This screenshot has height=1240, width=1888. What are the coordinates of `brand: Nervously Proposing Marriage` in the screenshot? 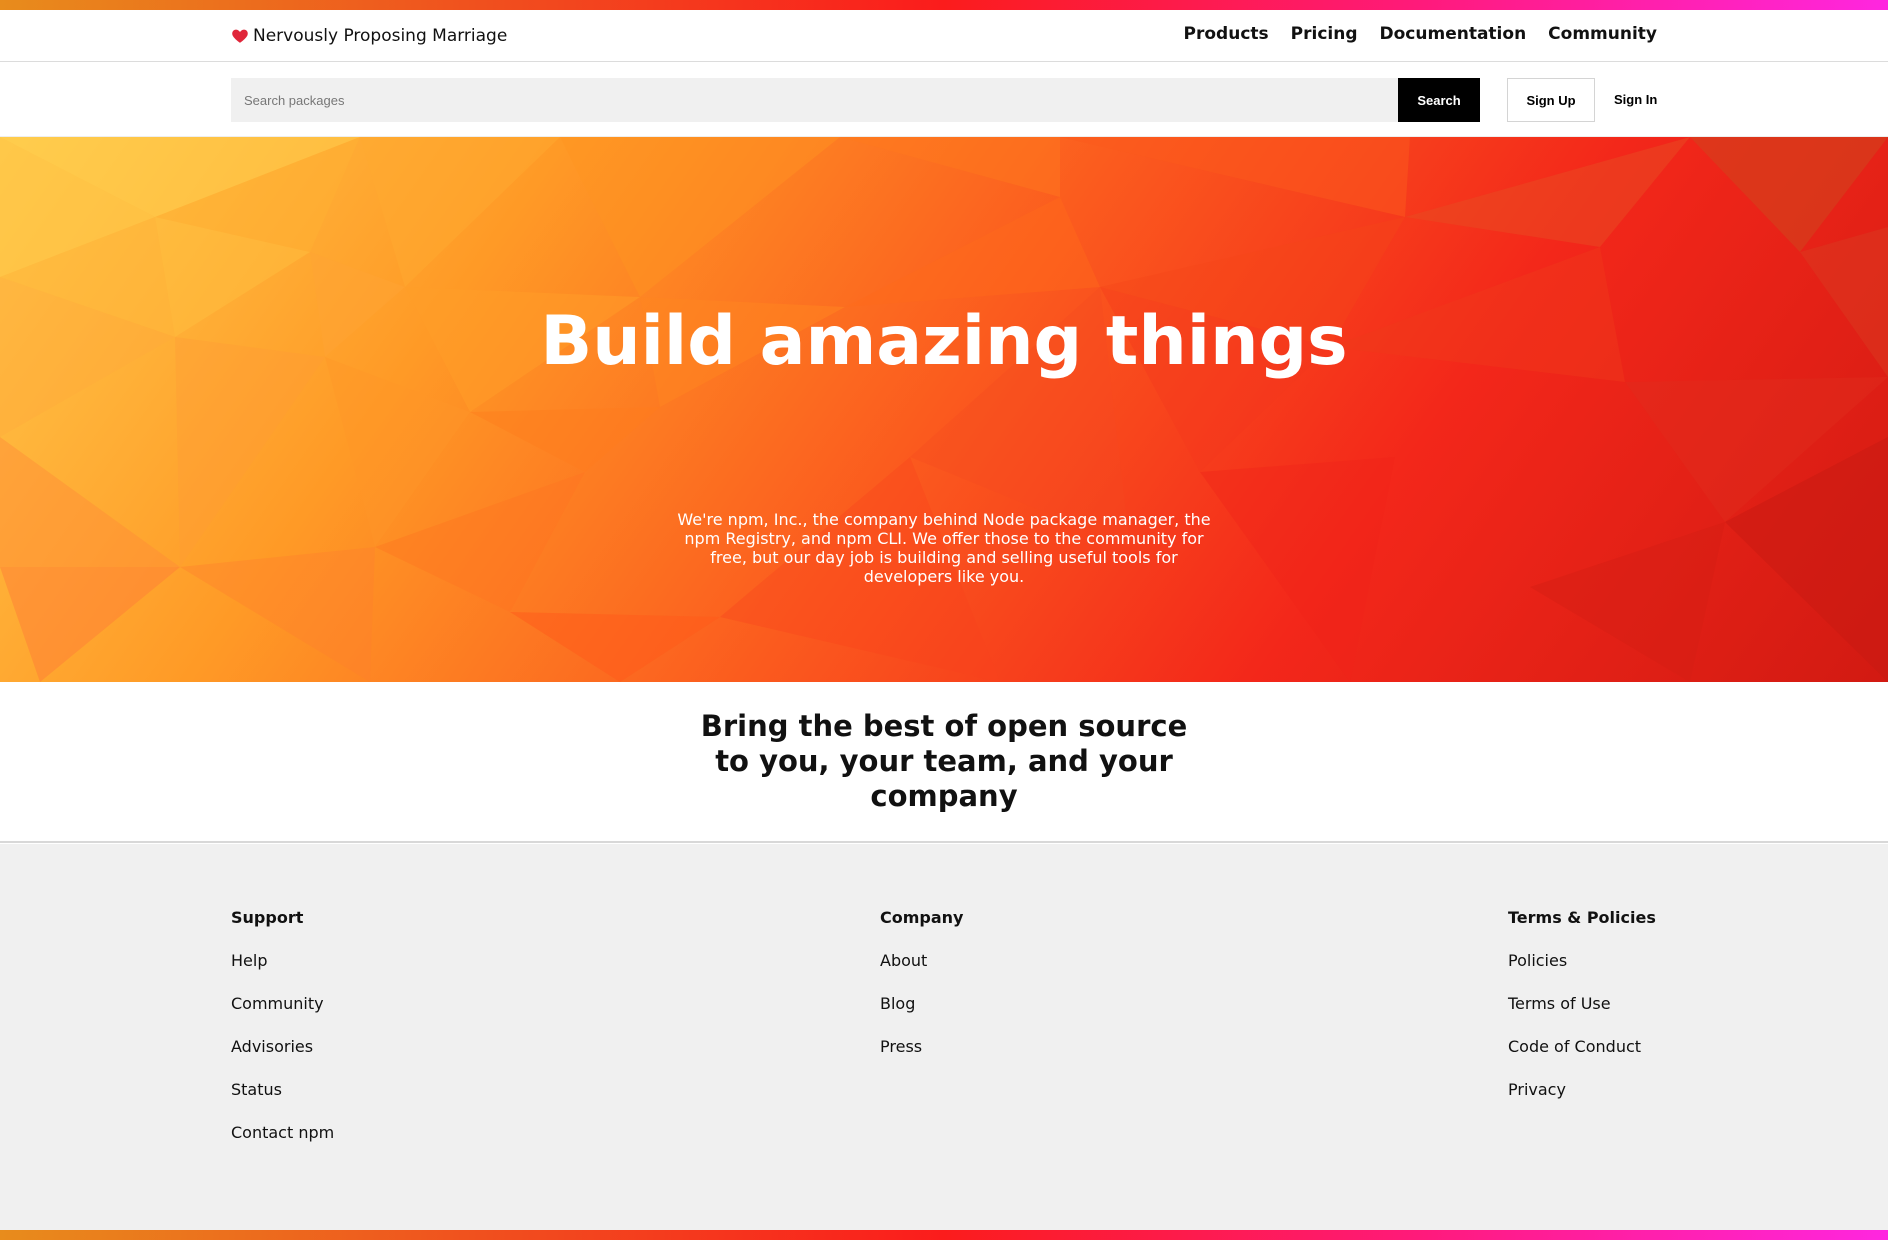 It's located at (369, 36).